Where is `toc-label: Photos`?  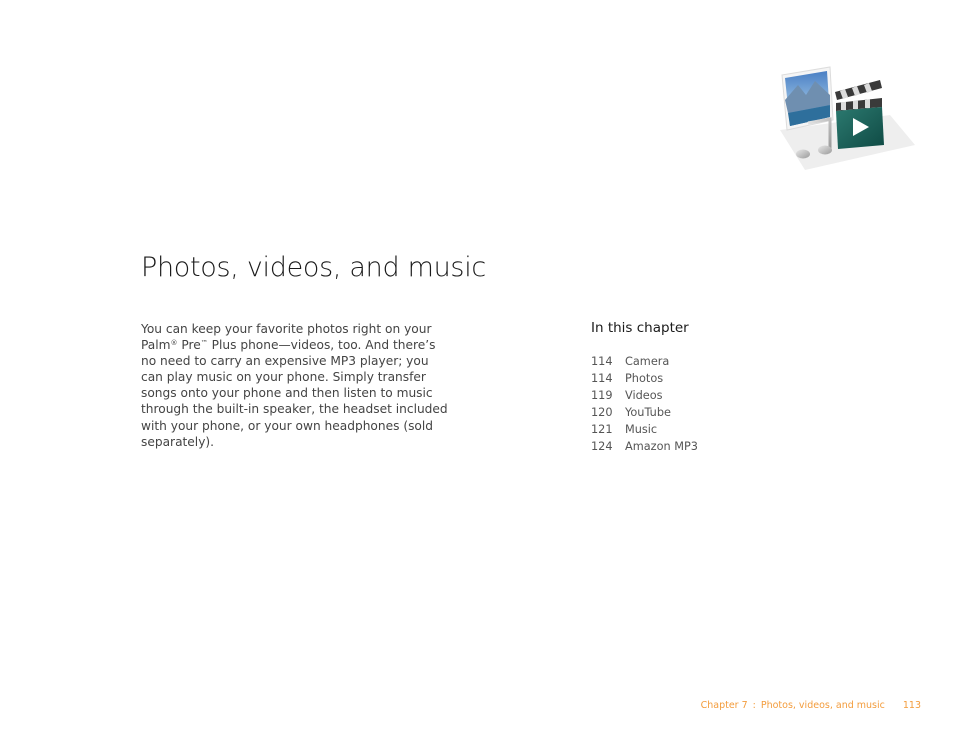
toc-label: Photos is located at coordinates (644, 378).